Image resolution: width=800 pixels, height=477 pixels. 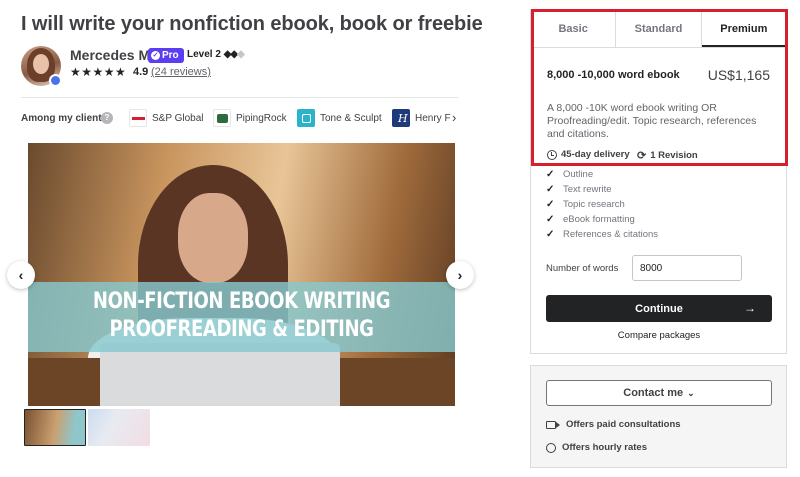 What do you see at coordinates (239, 97) in the screenshot?
I see `divider` at bounding box center [239, 97].